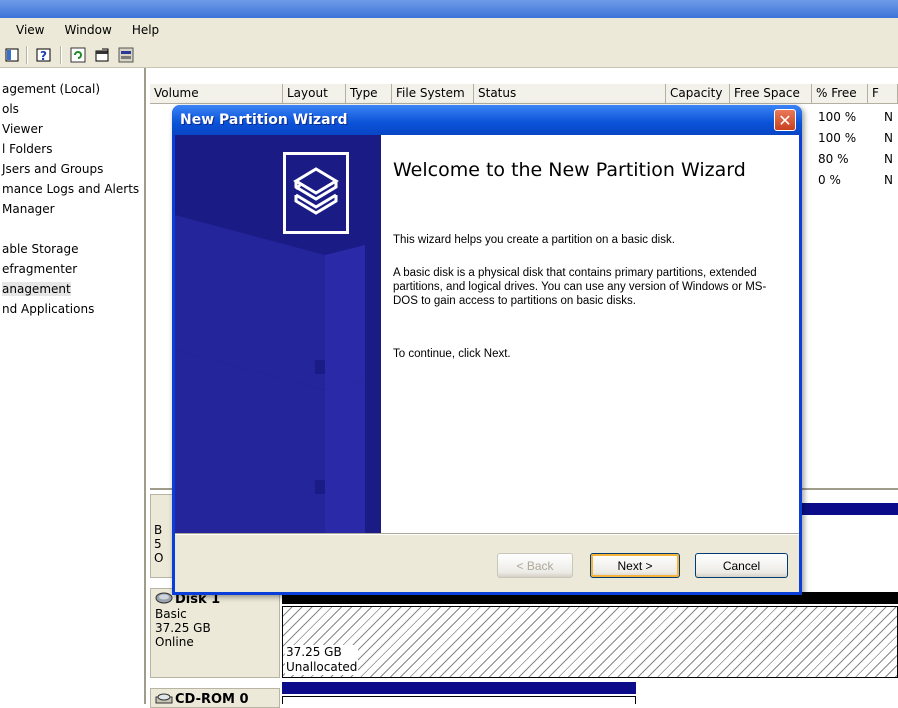 The width and height of the screenshot is (898, 708). What do you see at coordinates (212, 699) in the screenshot?
I see `cdrom0-name: CD-ROM 0` at bounding box center [212, 699].